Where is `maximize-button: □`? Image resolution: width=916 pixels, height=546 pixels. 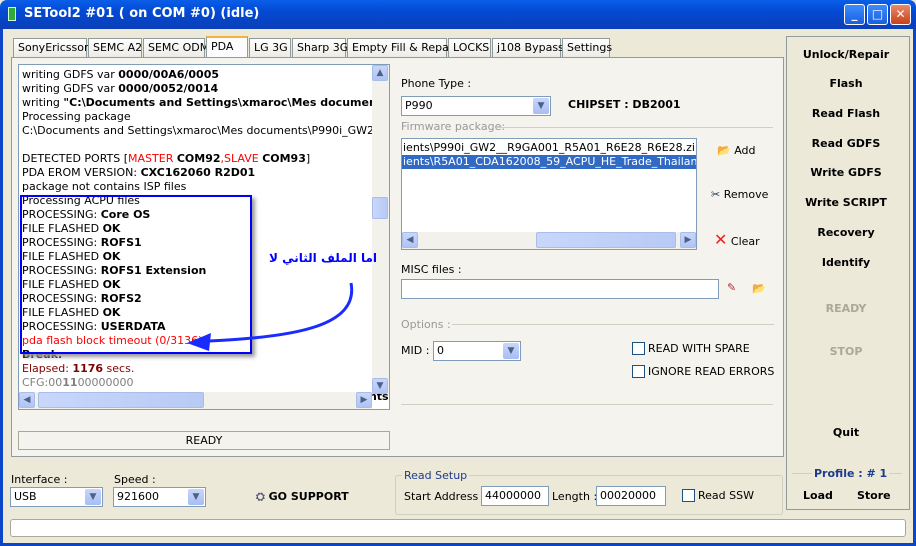 maximize-button: □ is located at coordinates (877, 14).